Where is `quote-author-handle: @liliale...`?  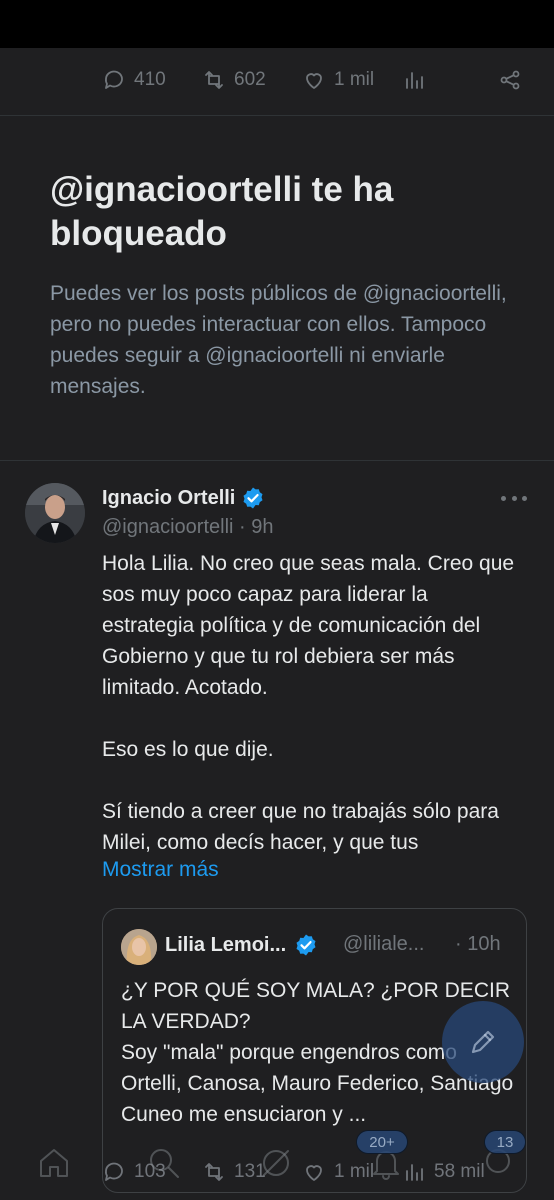
quote-author-handle: @liliale... is located at coordinates (384, 944).